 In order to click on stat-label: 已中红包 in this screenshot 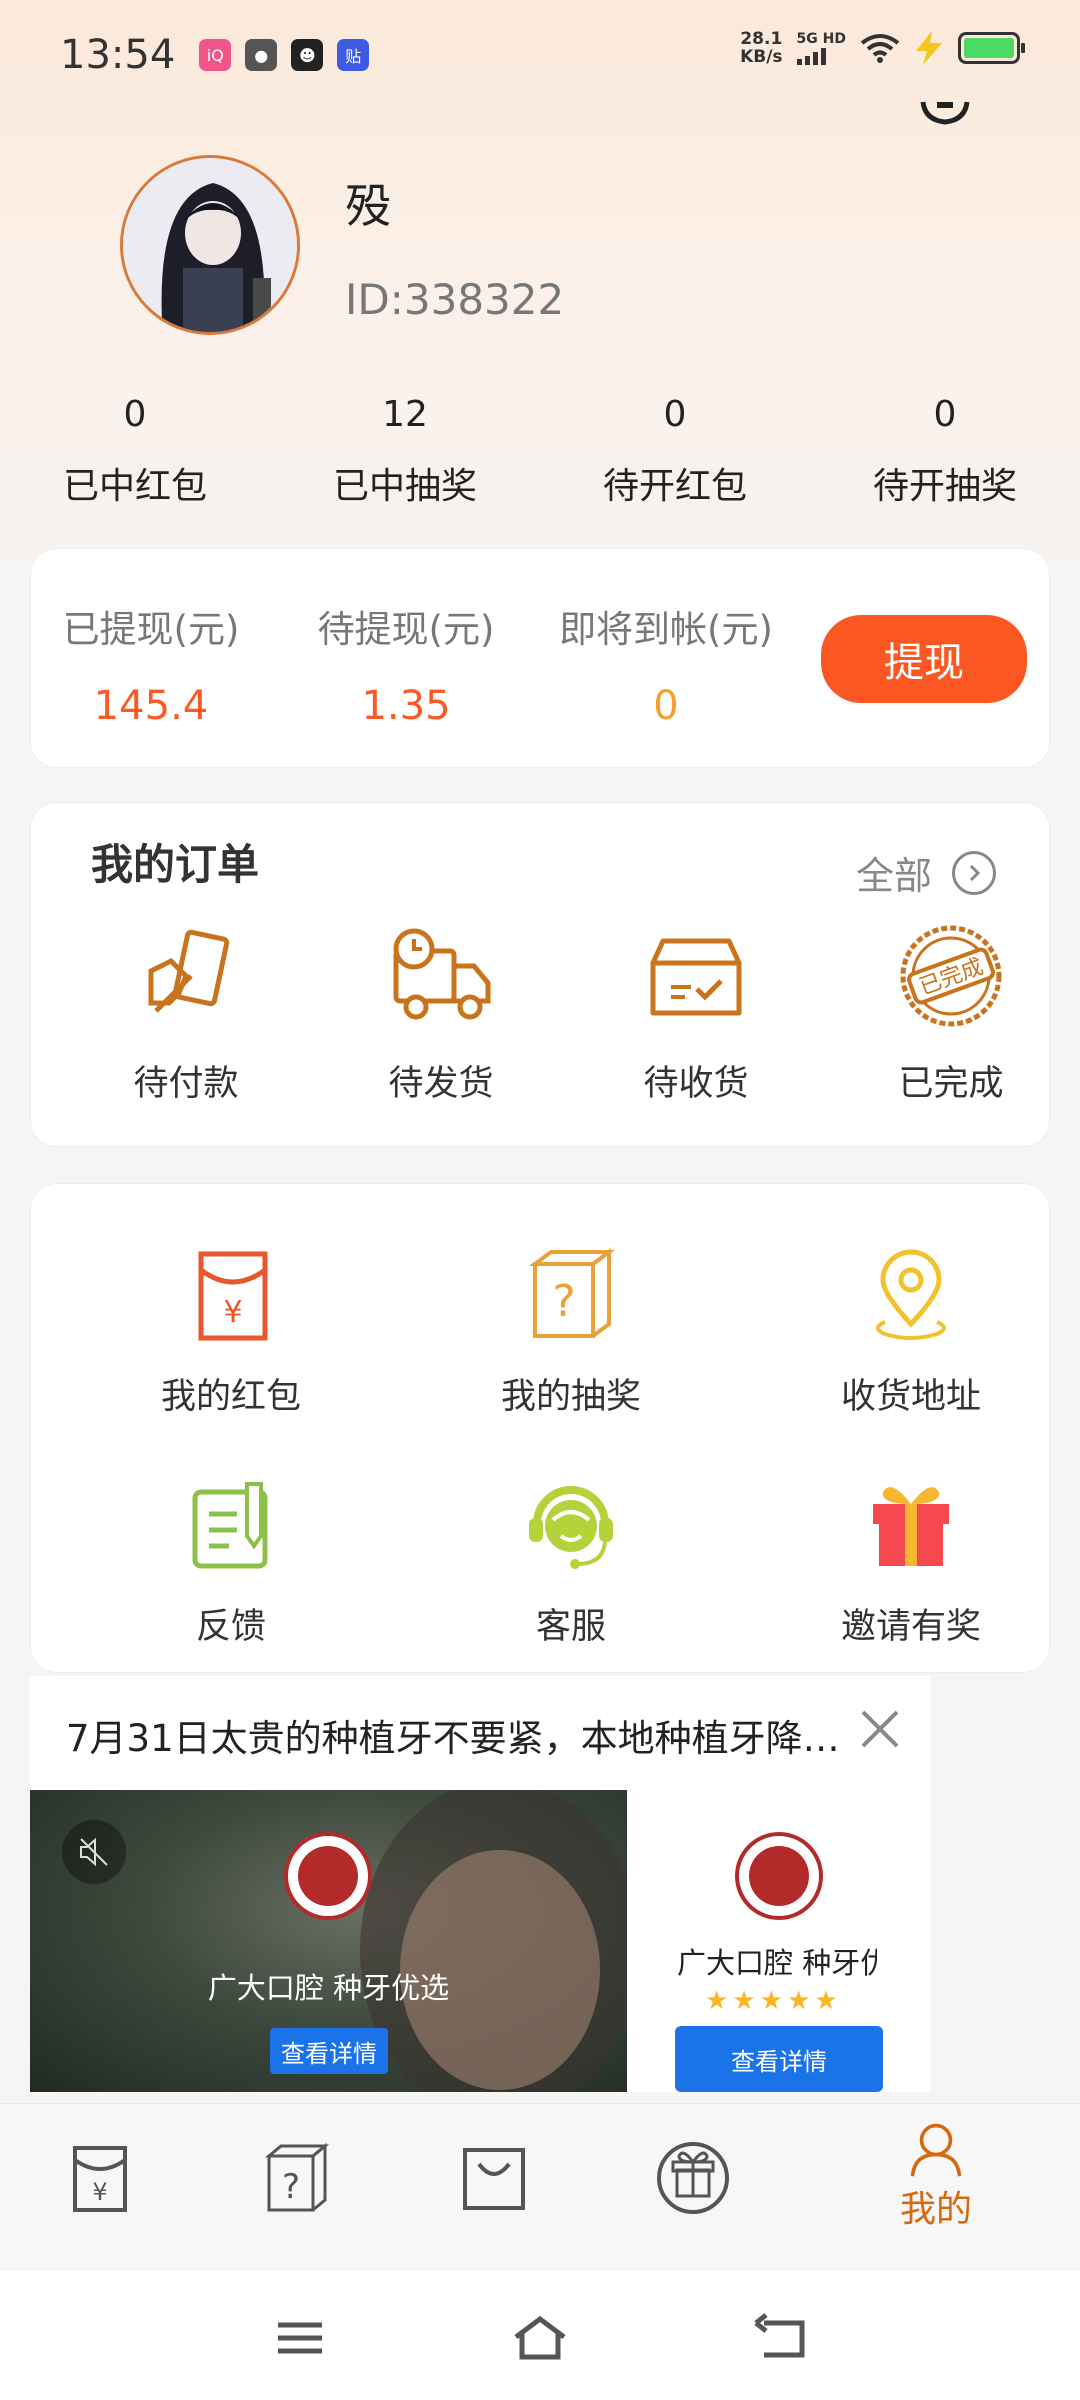, I will do `click(134, 486)`.